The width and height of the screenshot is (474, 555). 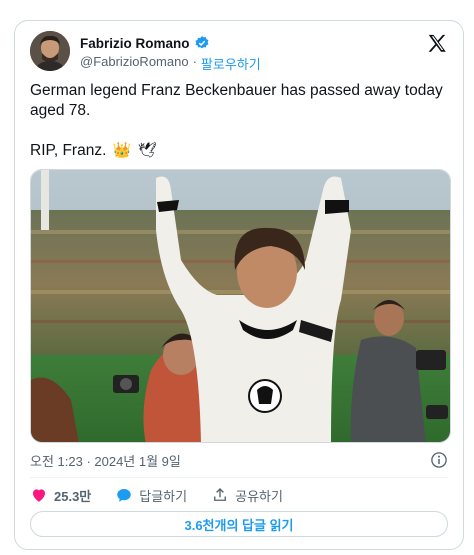 What do you see at coordinates (163, 496) in the screenshot?
I see `reply-label: 답글하기` at bounding box center [163, 496].